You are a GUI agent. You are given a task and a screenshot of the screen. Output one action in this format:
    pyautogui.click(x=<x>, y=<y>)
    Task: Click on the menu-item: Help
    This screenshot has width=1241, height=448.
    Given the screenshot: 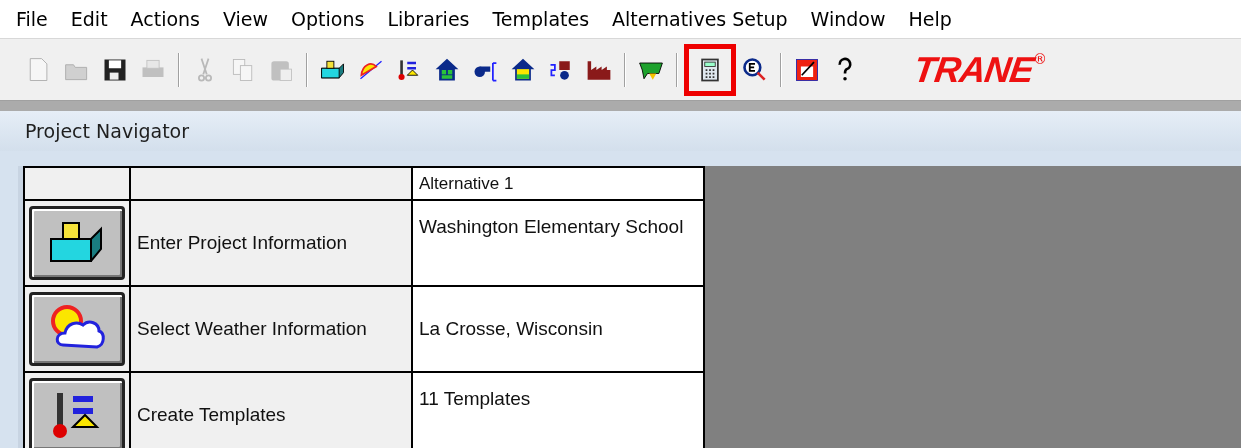 What is the action you would take?
    pyautogui.click(x=929, y=19)
    